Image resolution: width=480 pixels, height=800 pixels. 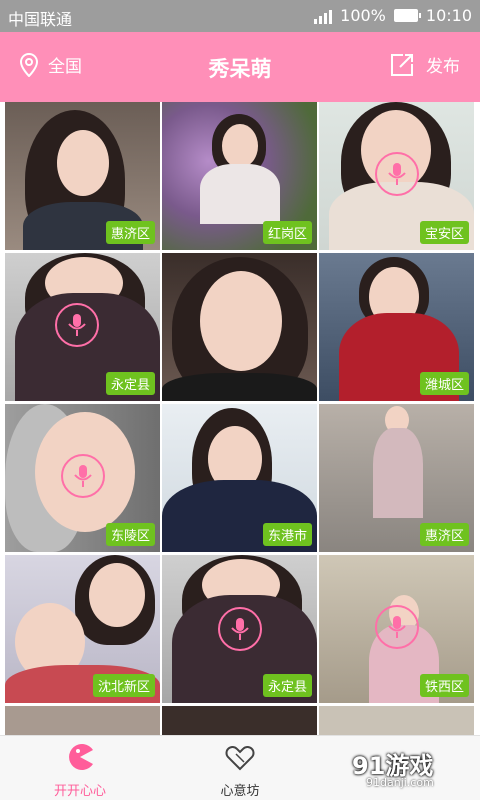 I want to click on district-tag: 铁西区, so click(x=444, y=685).